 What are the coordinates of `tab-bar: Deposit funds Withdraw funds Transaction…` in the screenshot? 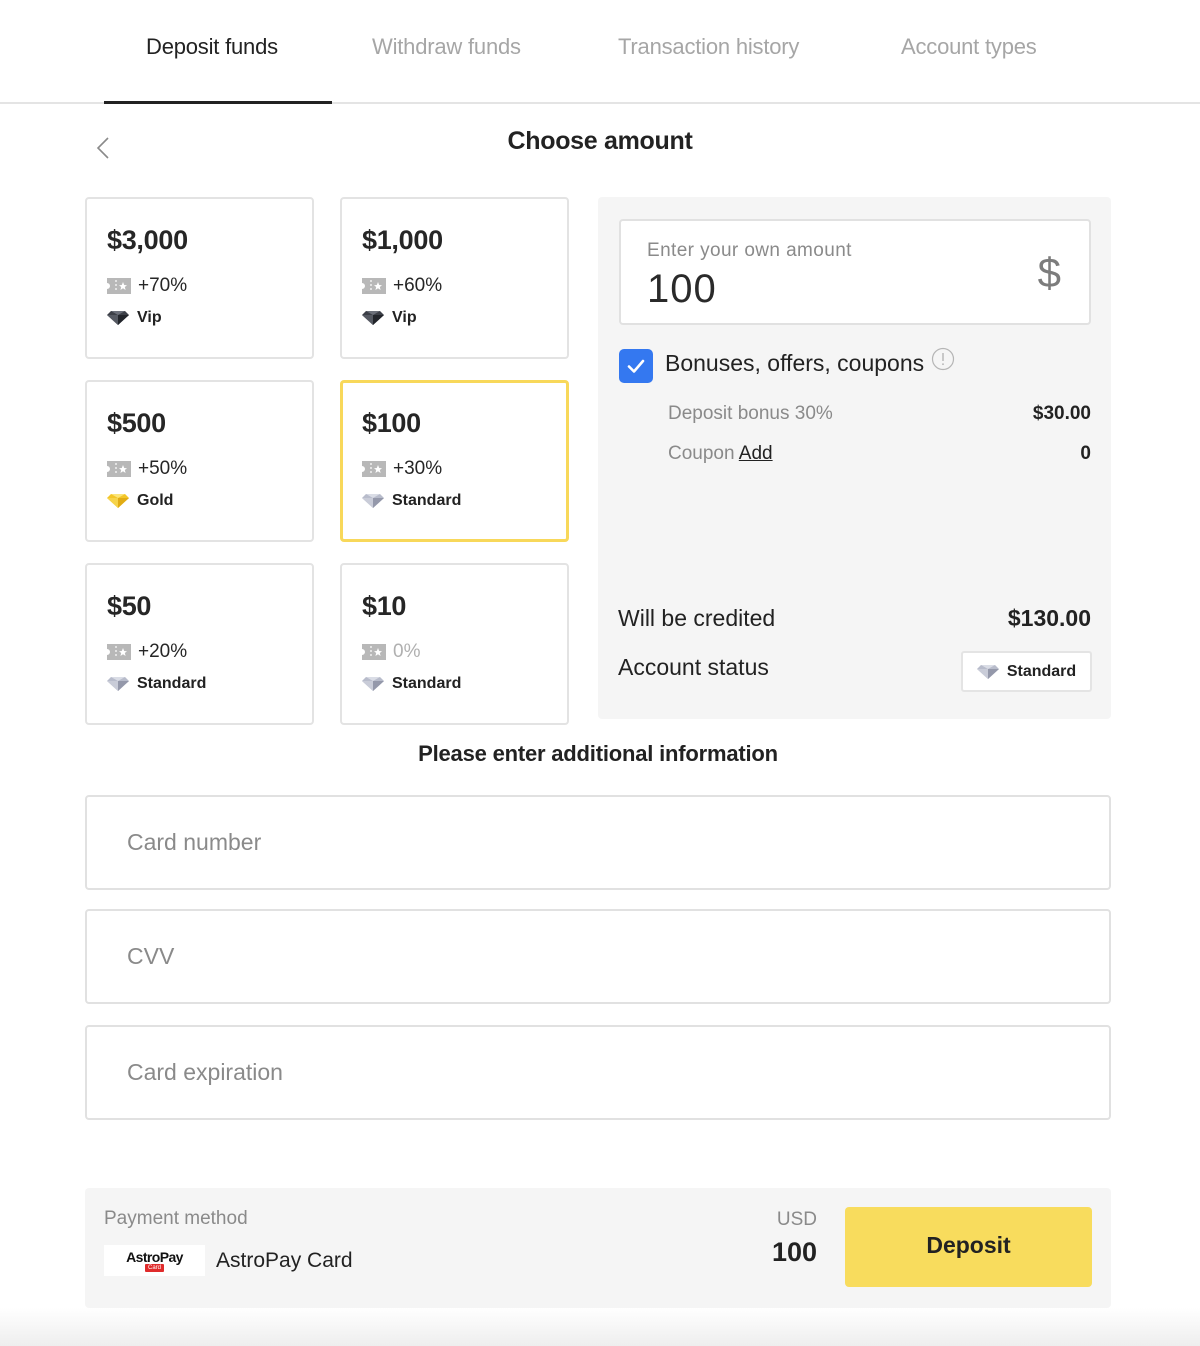 It's located at (600, 52).